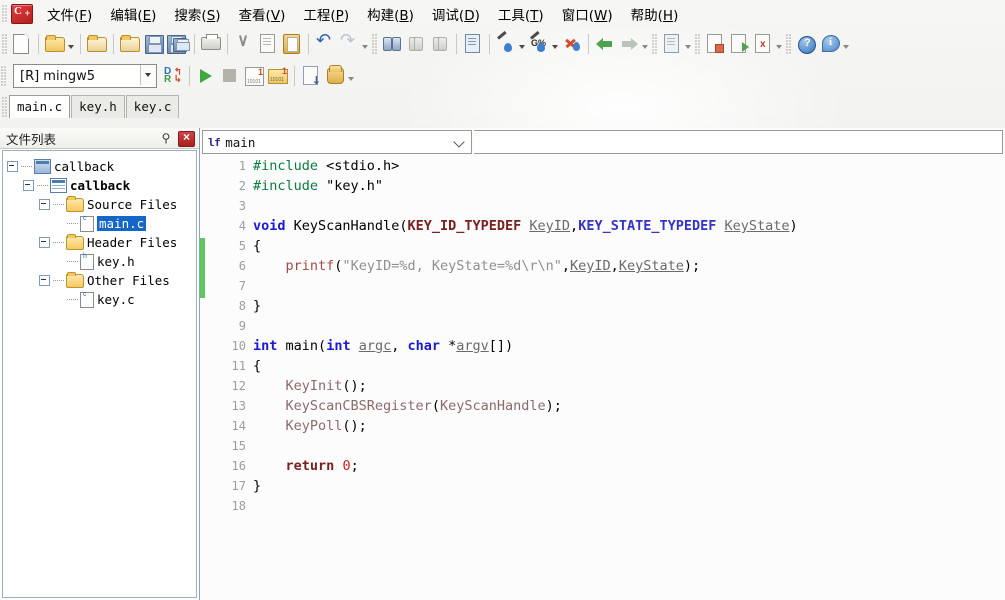 The height and width of the screenshot is (600, 1005). What do you see at coordinates (456, 14) in the screenshot?
I see `menu-item-d: 调试(D)` at bounding box center [456, 14].